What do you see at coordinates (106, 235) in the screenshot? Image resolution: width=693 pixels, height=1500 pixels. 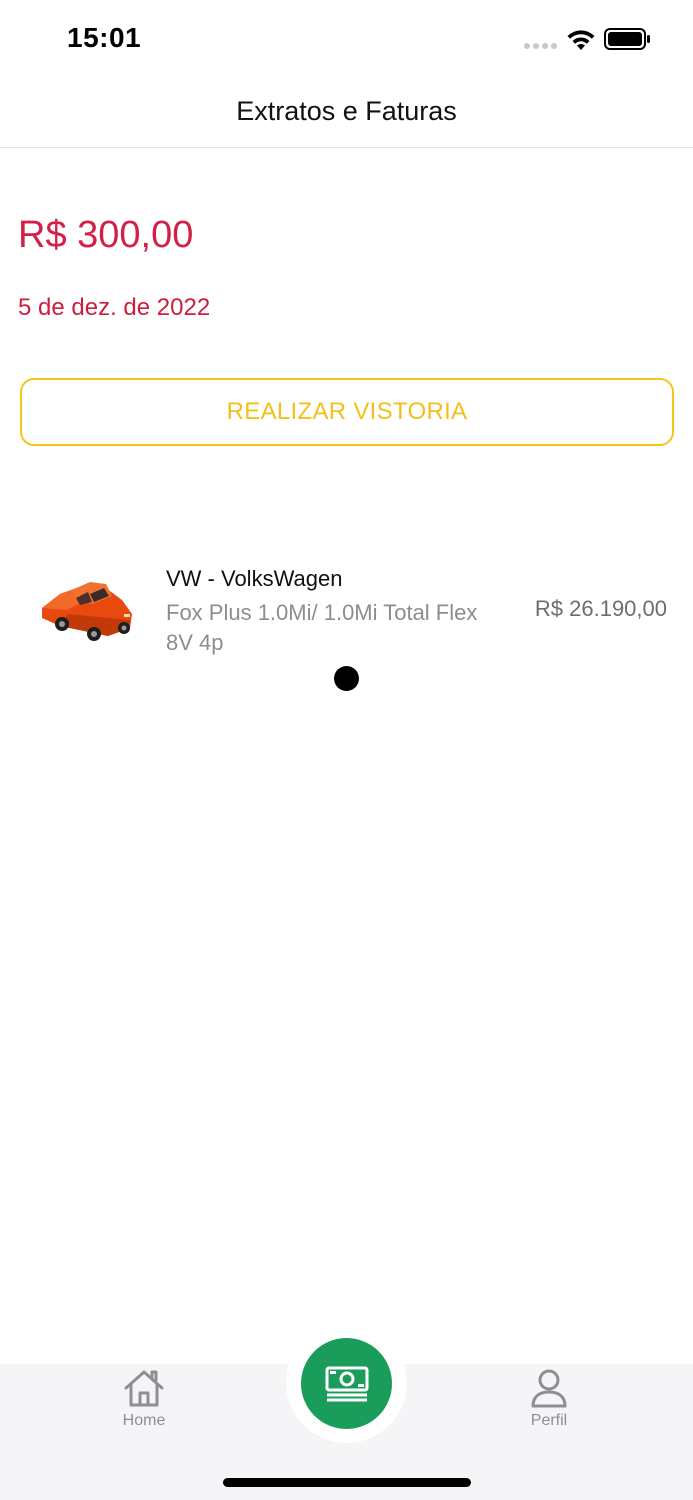 I see `statement-amount: R$ 300,00` at bounding box center [106, 235].